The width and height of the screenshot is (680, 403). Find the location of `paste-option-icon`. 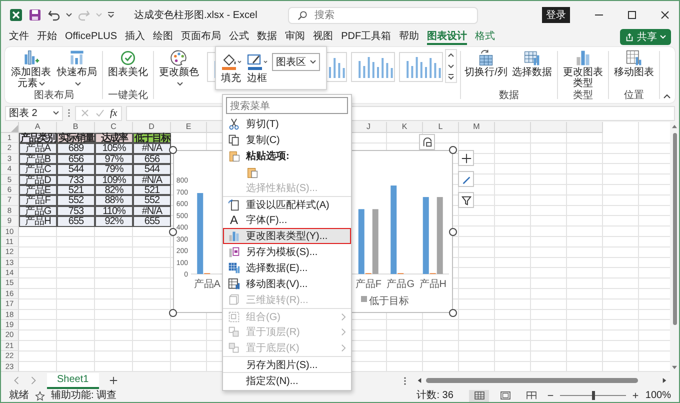

paste-option-icon is located at coordinates (252, 172).